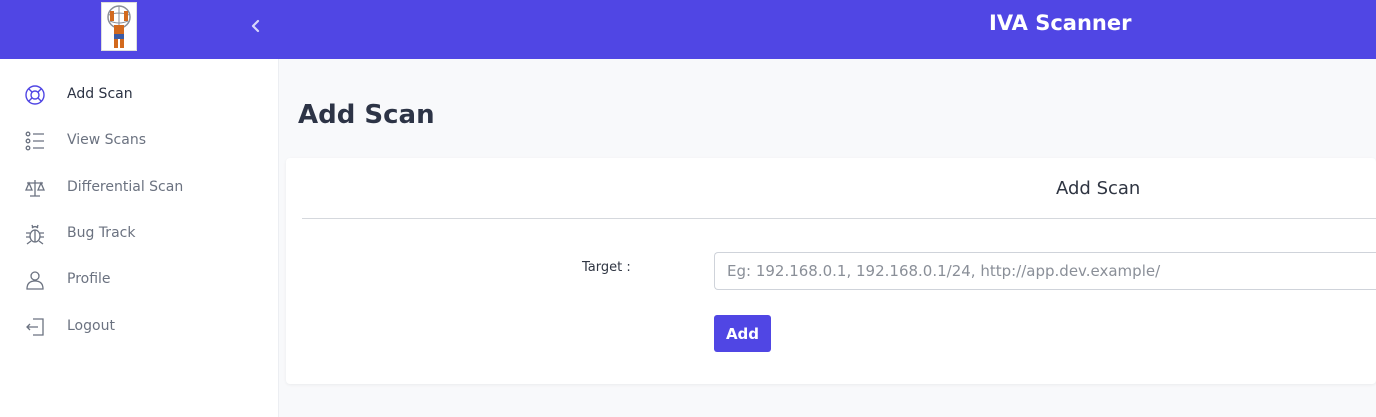 This screenshot has height=417, width=1376. I want to click on sidebar-item-label: Logout, so click(91, 326).